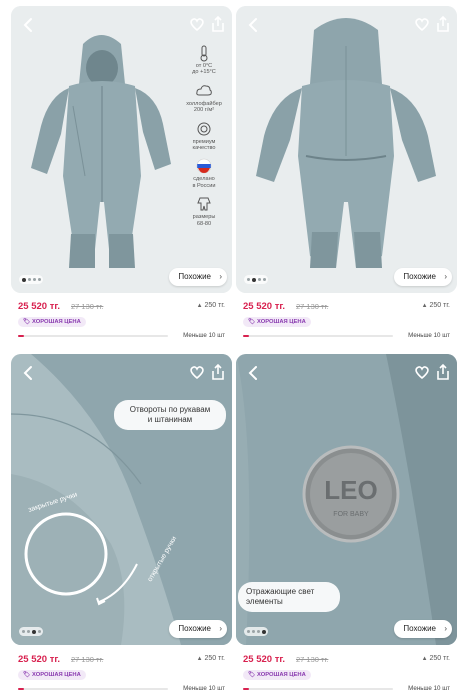  I want to click on cuffs-callout: Отвороты по рукавам и штанинам, so click(170, 415).